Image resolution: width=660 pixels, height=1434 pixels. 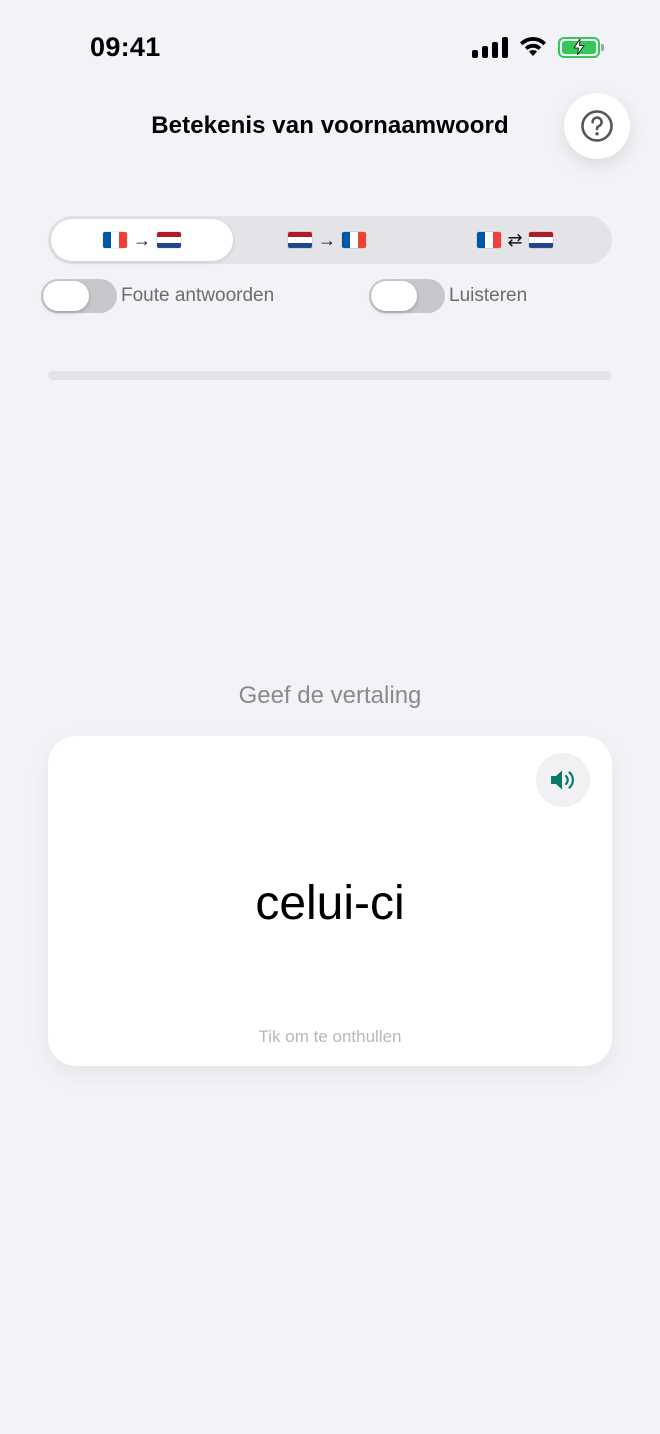 I want to click on speaker-icon, so click(x=562, y=780).